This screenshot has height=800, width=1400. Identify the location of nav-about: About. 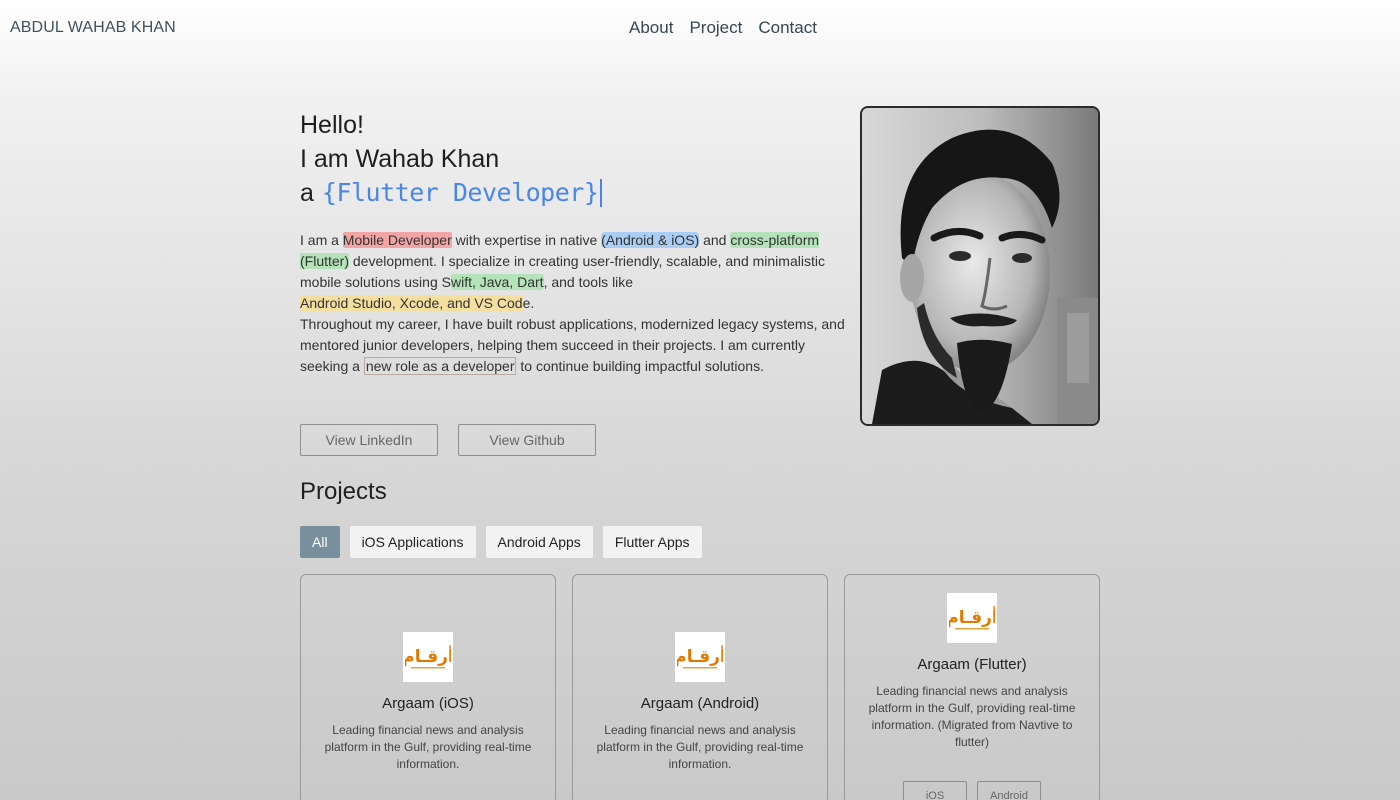
(651, 28).